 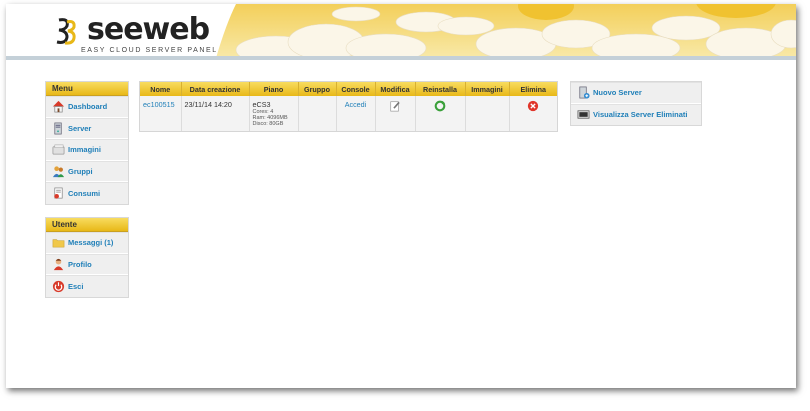 I want to click on view-deleted-servers-button: Visualizza Server Eliminati, so click(x=636, y=114).